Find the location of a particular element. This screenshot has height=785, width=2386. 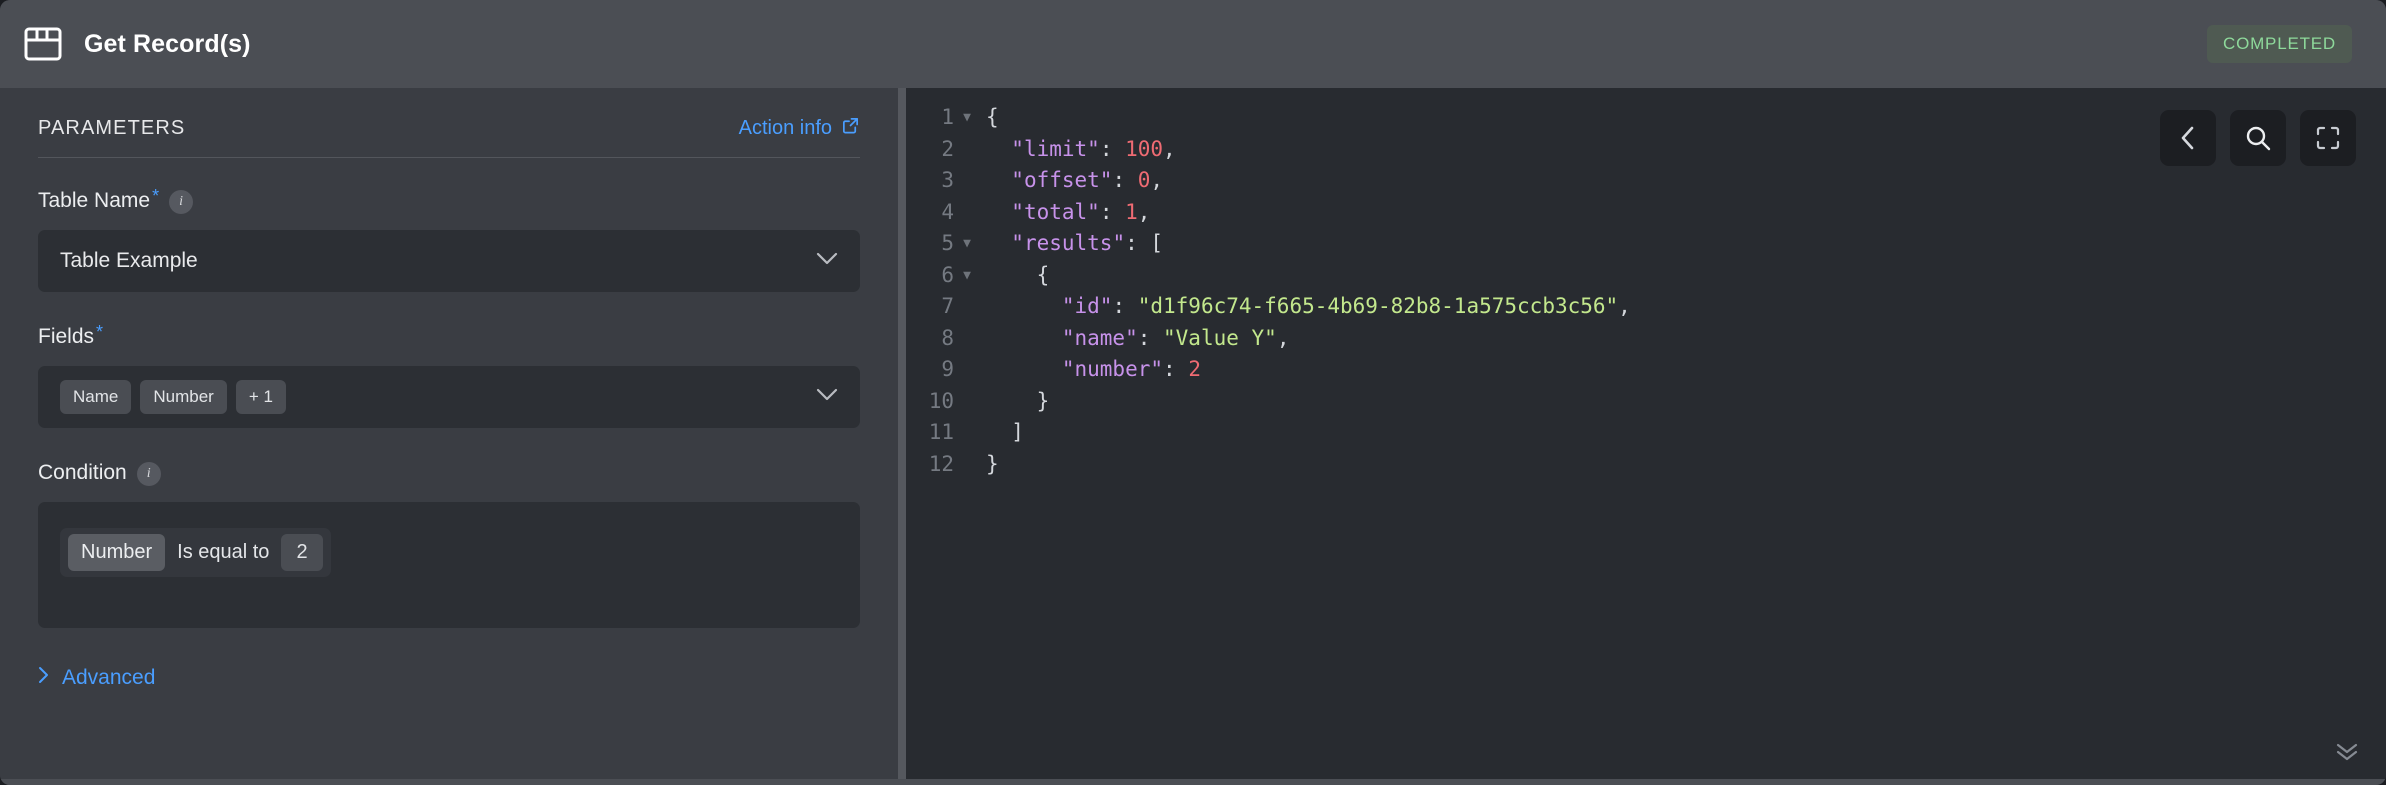

field-chip-overflow: + 1 is located at coordinates (260, 397).